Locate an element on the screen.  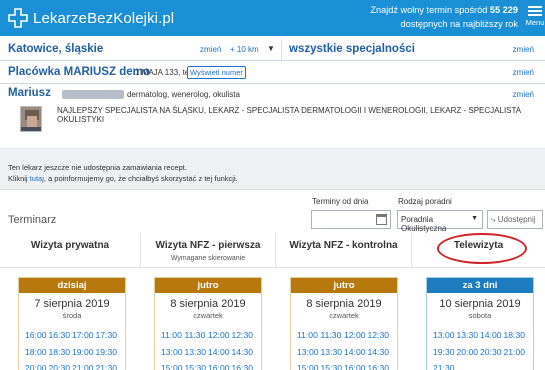
clinic-type-select: Poradnia Okulistyczna ▼ is located at coordinates (440, 221).